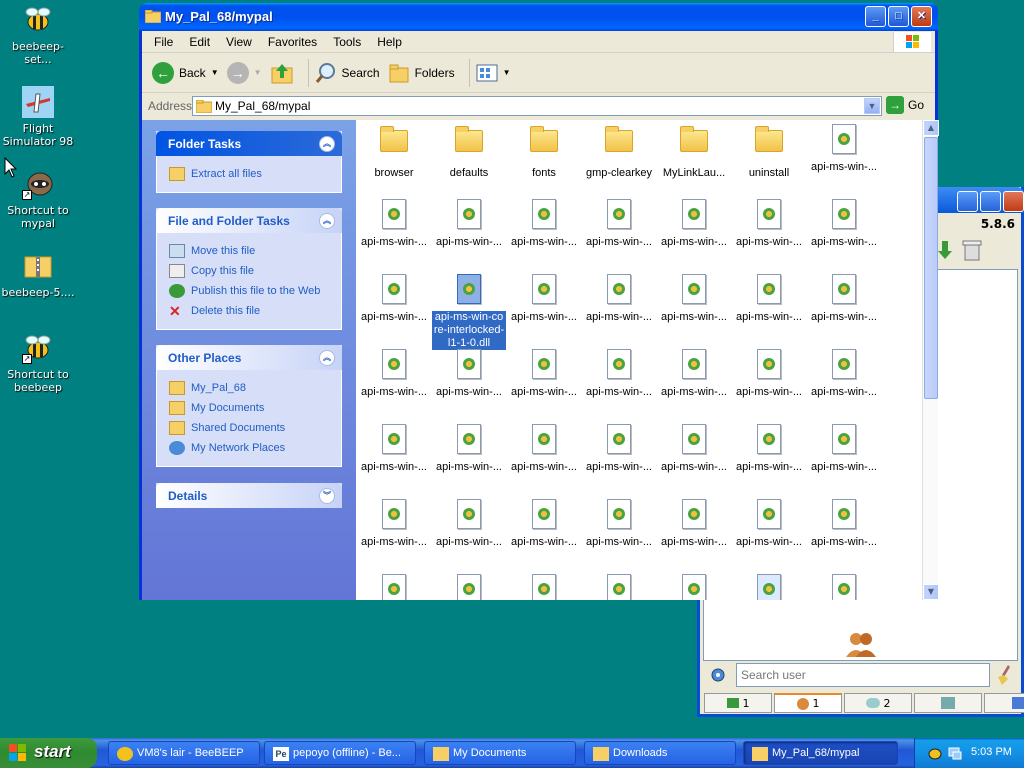 The height and width of the screenshot is (768, 1024). What do you see at coordinates (875, 16) in the screenshot?
I see `minimize-button: _` at bounding box center [875, 16].